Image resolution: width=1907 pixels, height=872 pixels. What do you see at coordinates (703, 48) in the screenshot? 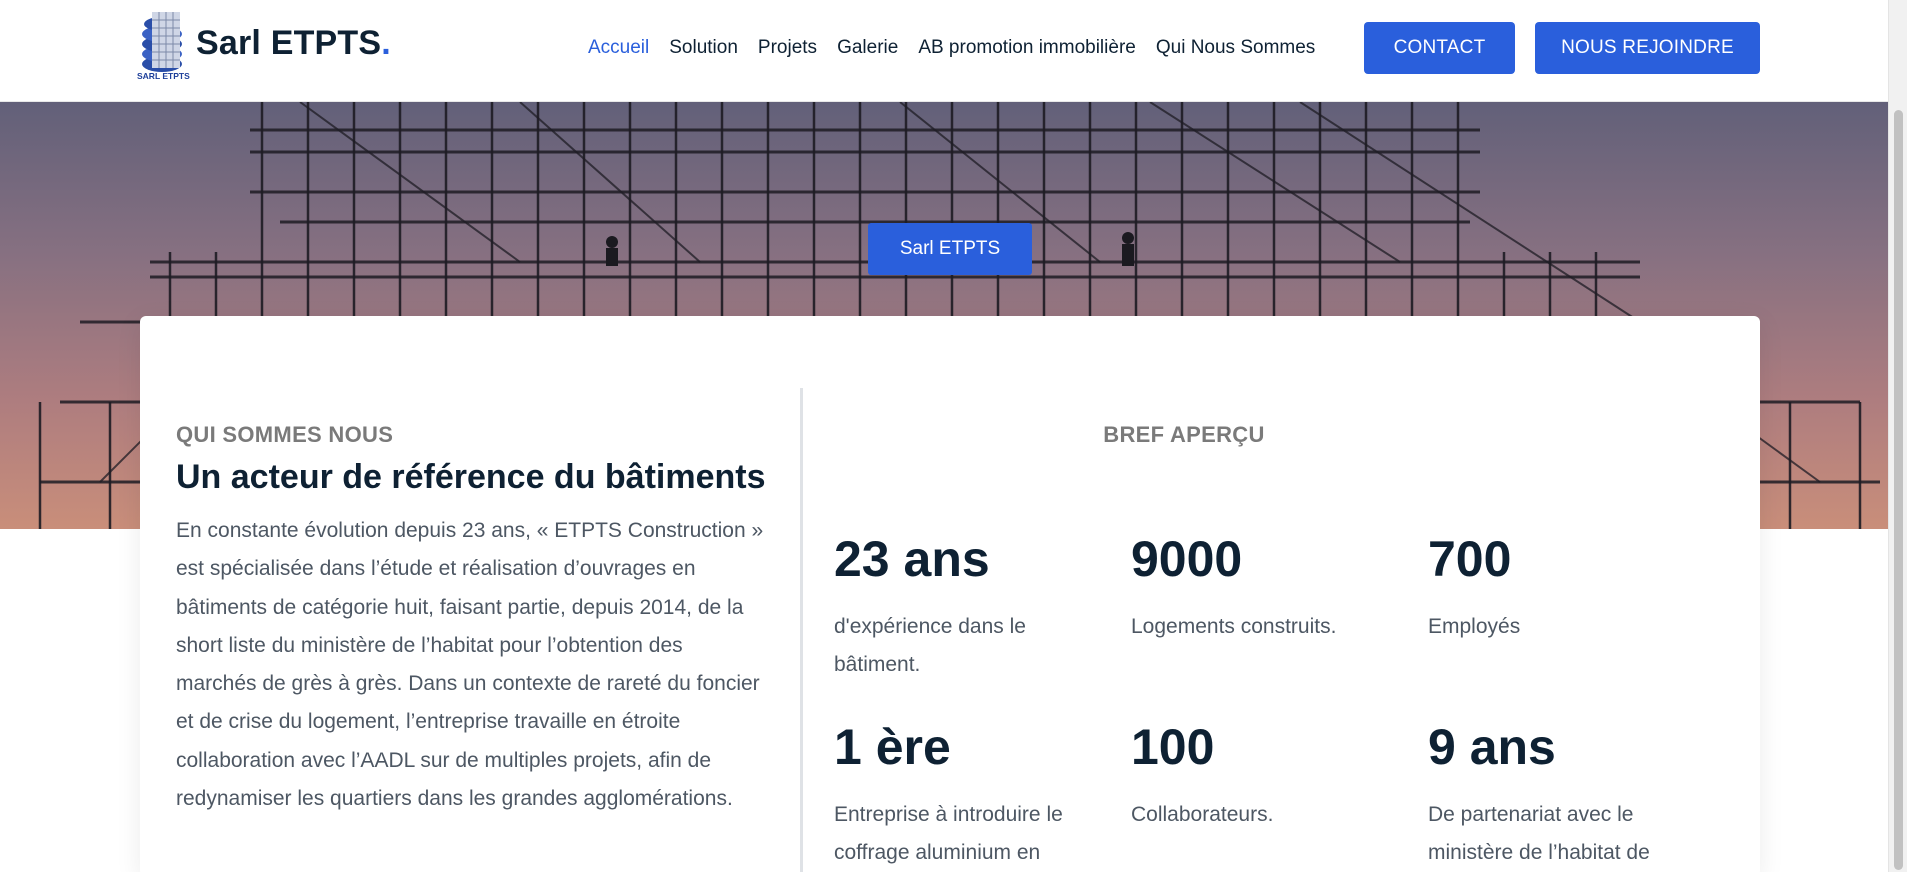
I see `nav-solution: Solution` at bounding box center [703, 48].